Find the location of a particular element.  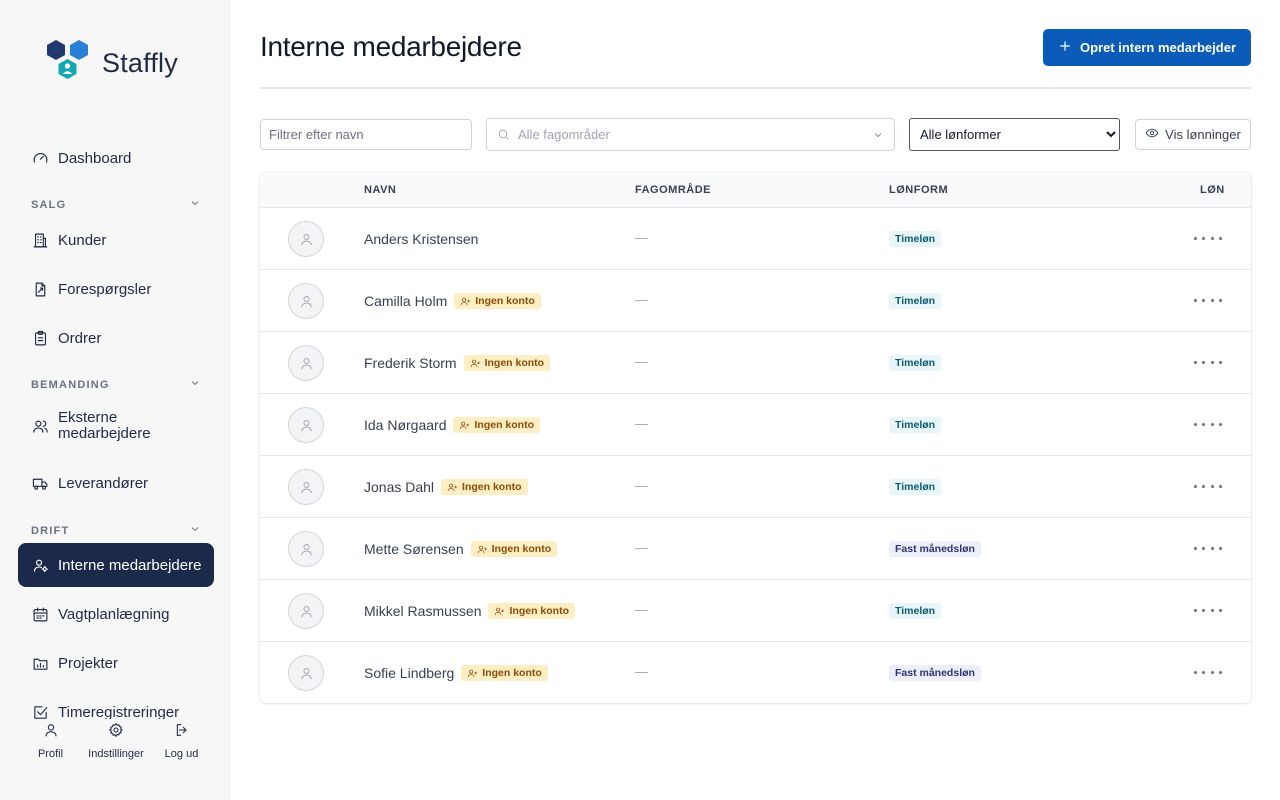

employee-name: Jonas Dahl is located at coordinates (399, 487).